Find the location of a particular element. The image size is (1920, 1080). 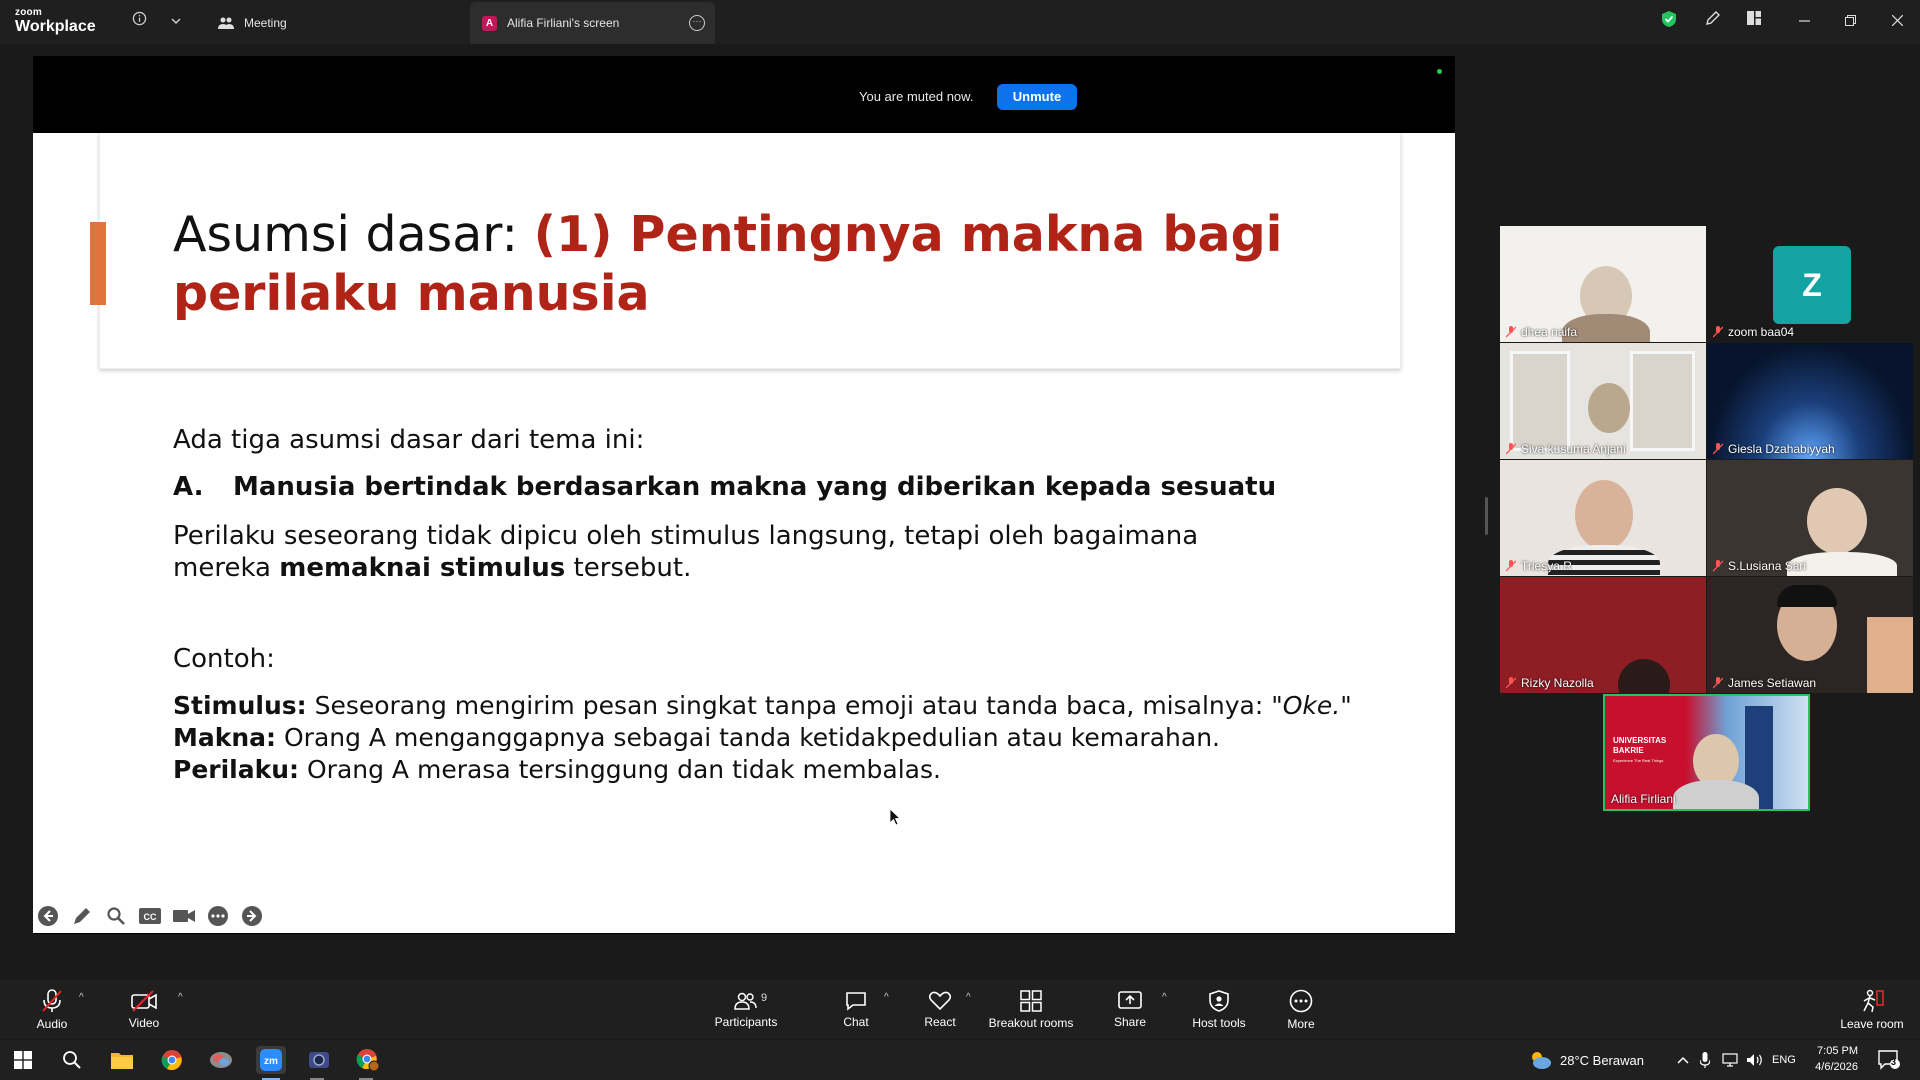

leave-label: Leave room is located at coordinates (1872, 1023).